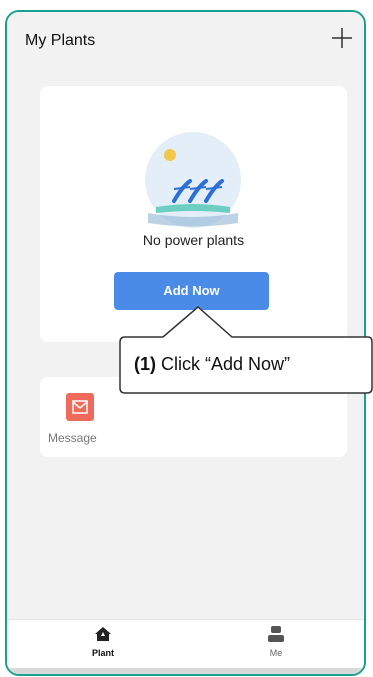  What do you see at coordinates (276, 653) in the screenshot?
I see `tab-me-label: Me` at bounding box center [276, 653].